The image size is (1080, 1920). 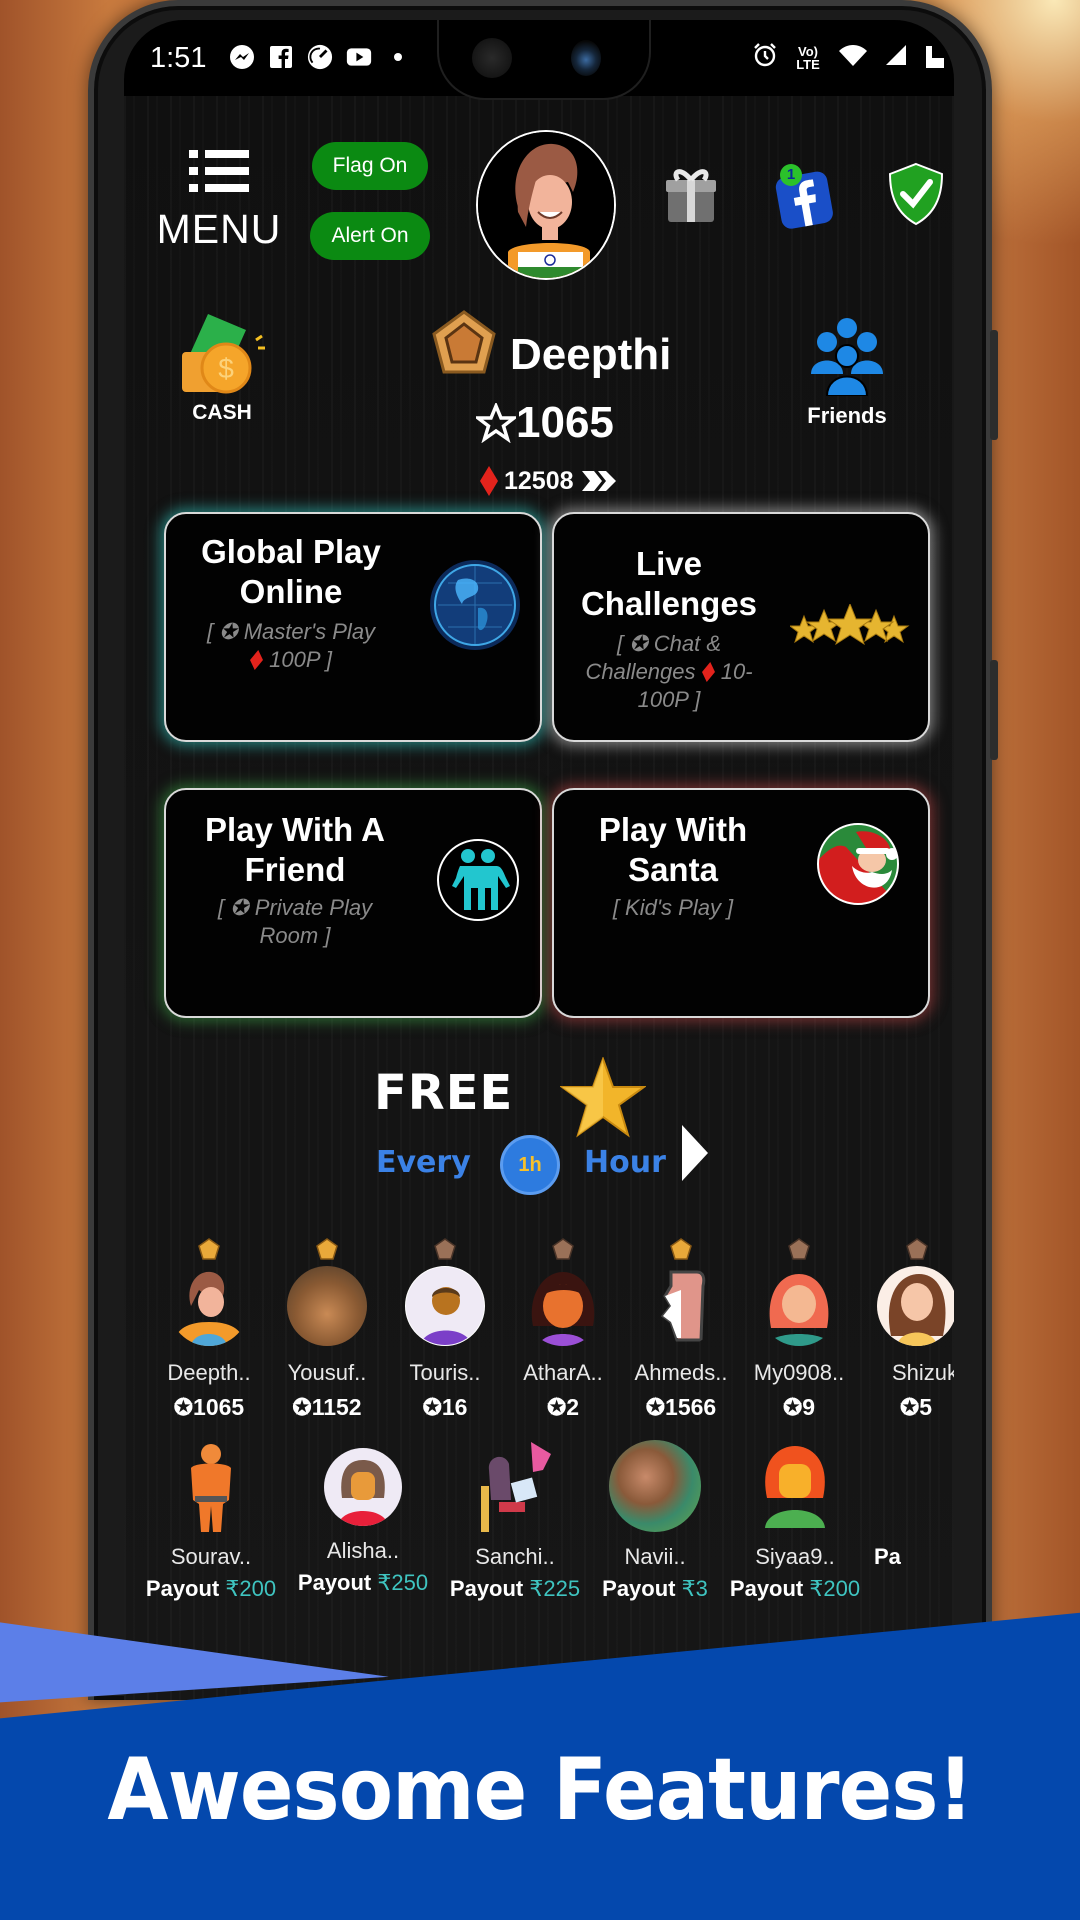 What do you see at coordinates (565, 422) in the screenshot?
I see `player-stars-value: 1065` at bounding box center [565, 422].